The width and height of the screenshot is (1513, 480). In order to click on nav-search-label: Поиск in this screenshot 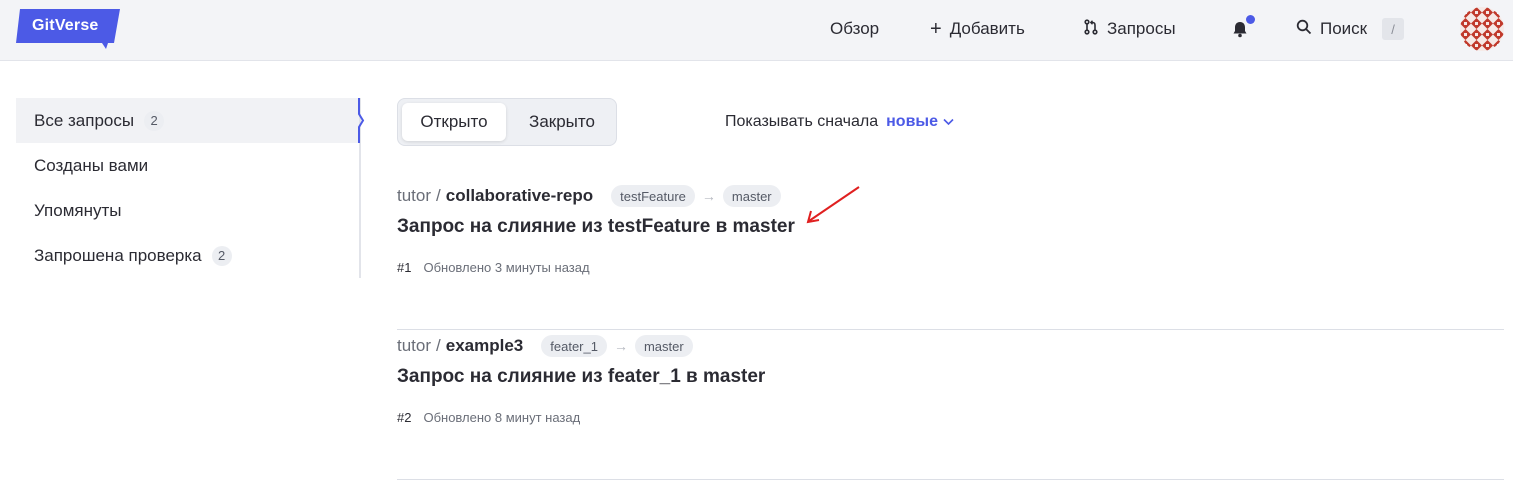, I will do `click(1344, 28)`.